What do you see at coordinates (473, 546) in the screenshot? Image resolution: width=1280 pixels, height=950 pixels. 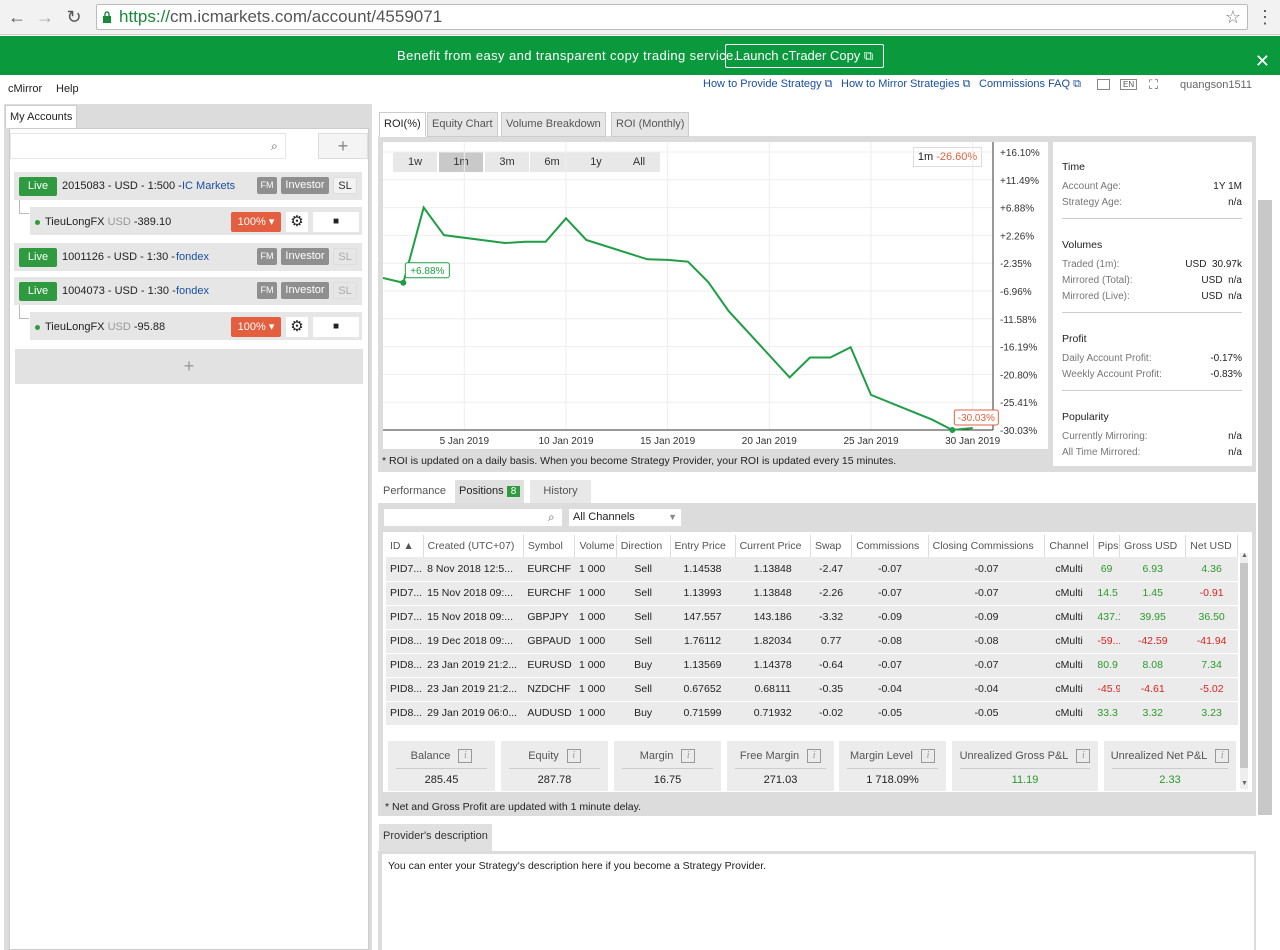 I see `column-header: Created (UTC+07)` at bounding box center [473, 546].